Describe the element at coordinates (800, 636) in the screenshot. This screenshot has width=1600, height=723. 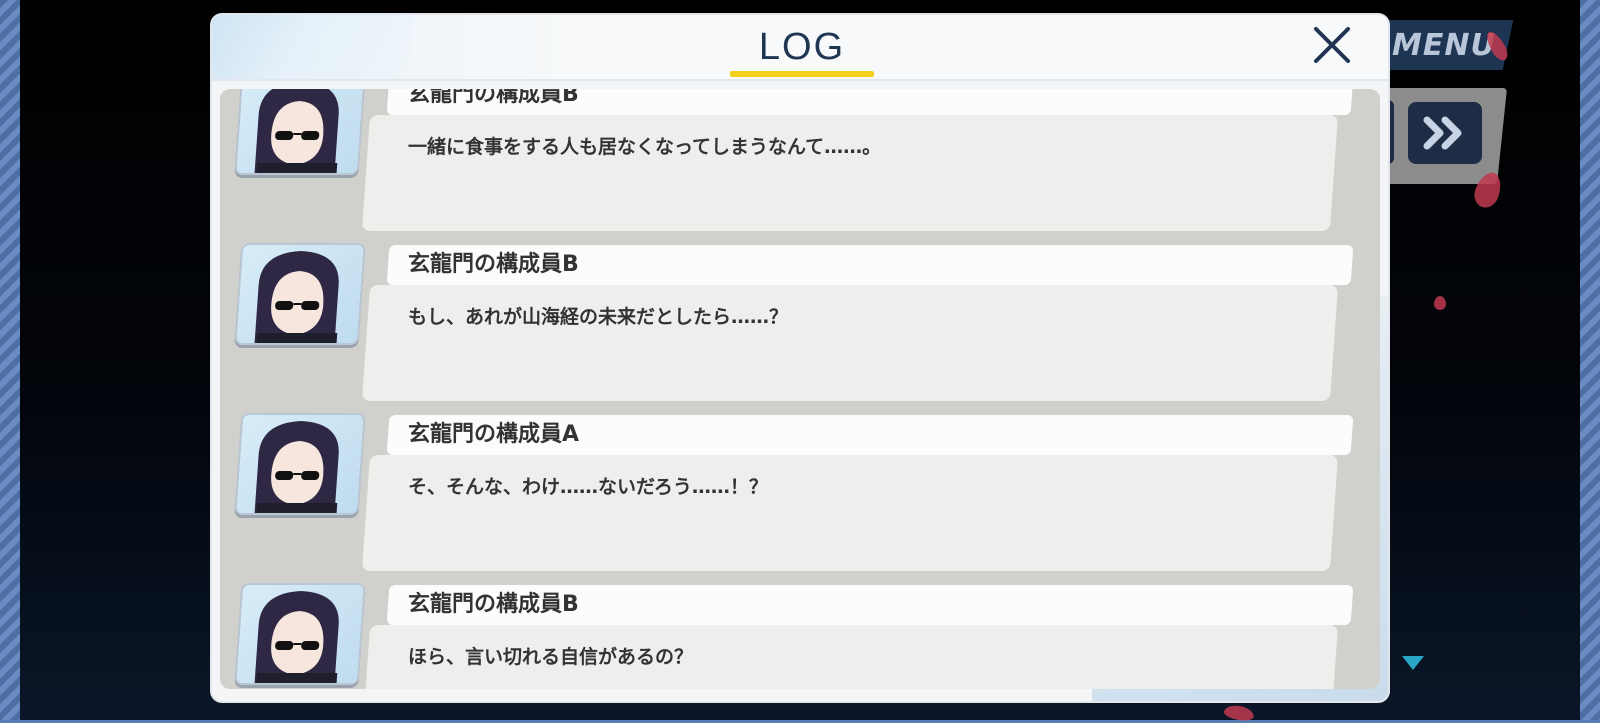
I see `log-entry: 玄龍門の構成員B ほら、言い切れる自信があるの？` at that location.